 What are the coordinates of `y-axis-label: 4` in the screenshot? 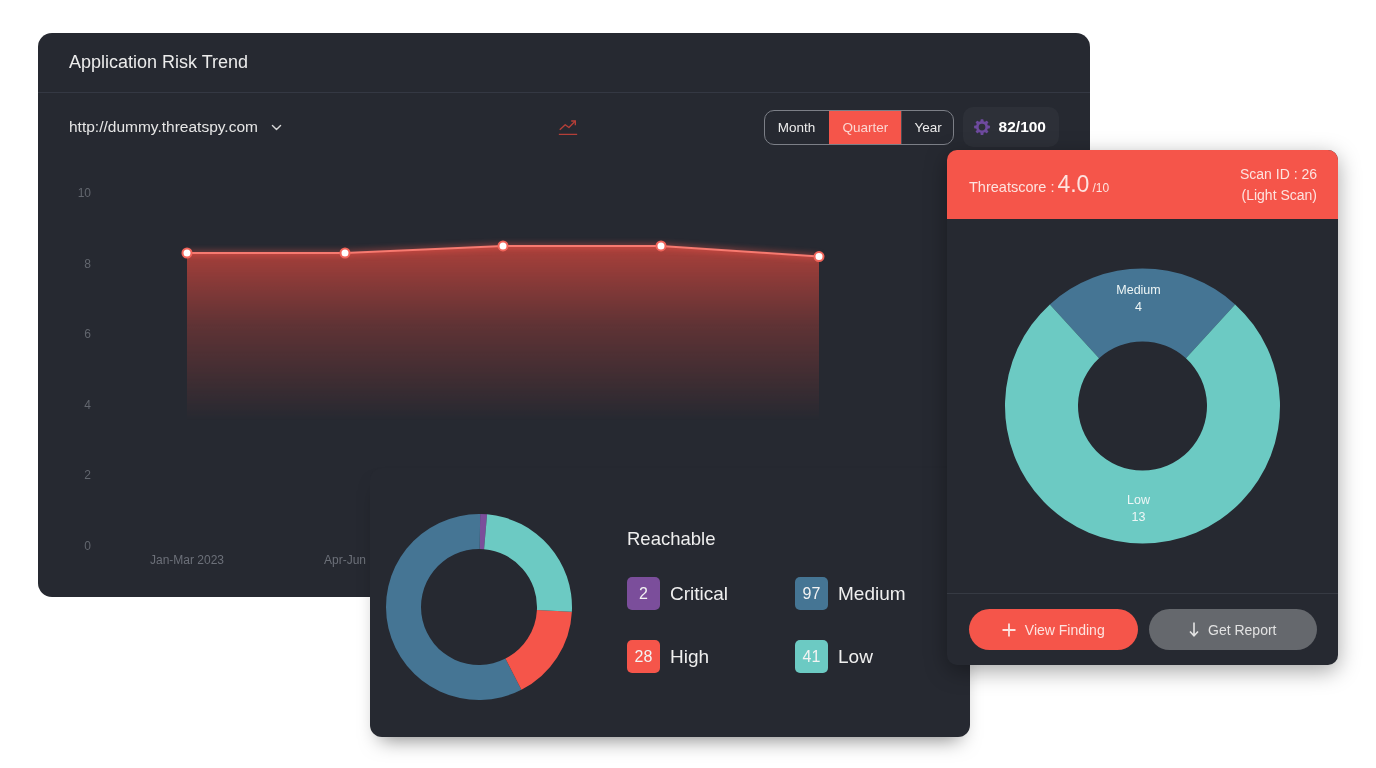 It's located at (87, 404).